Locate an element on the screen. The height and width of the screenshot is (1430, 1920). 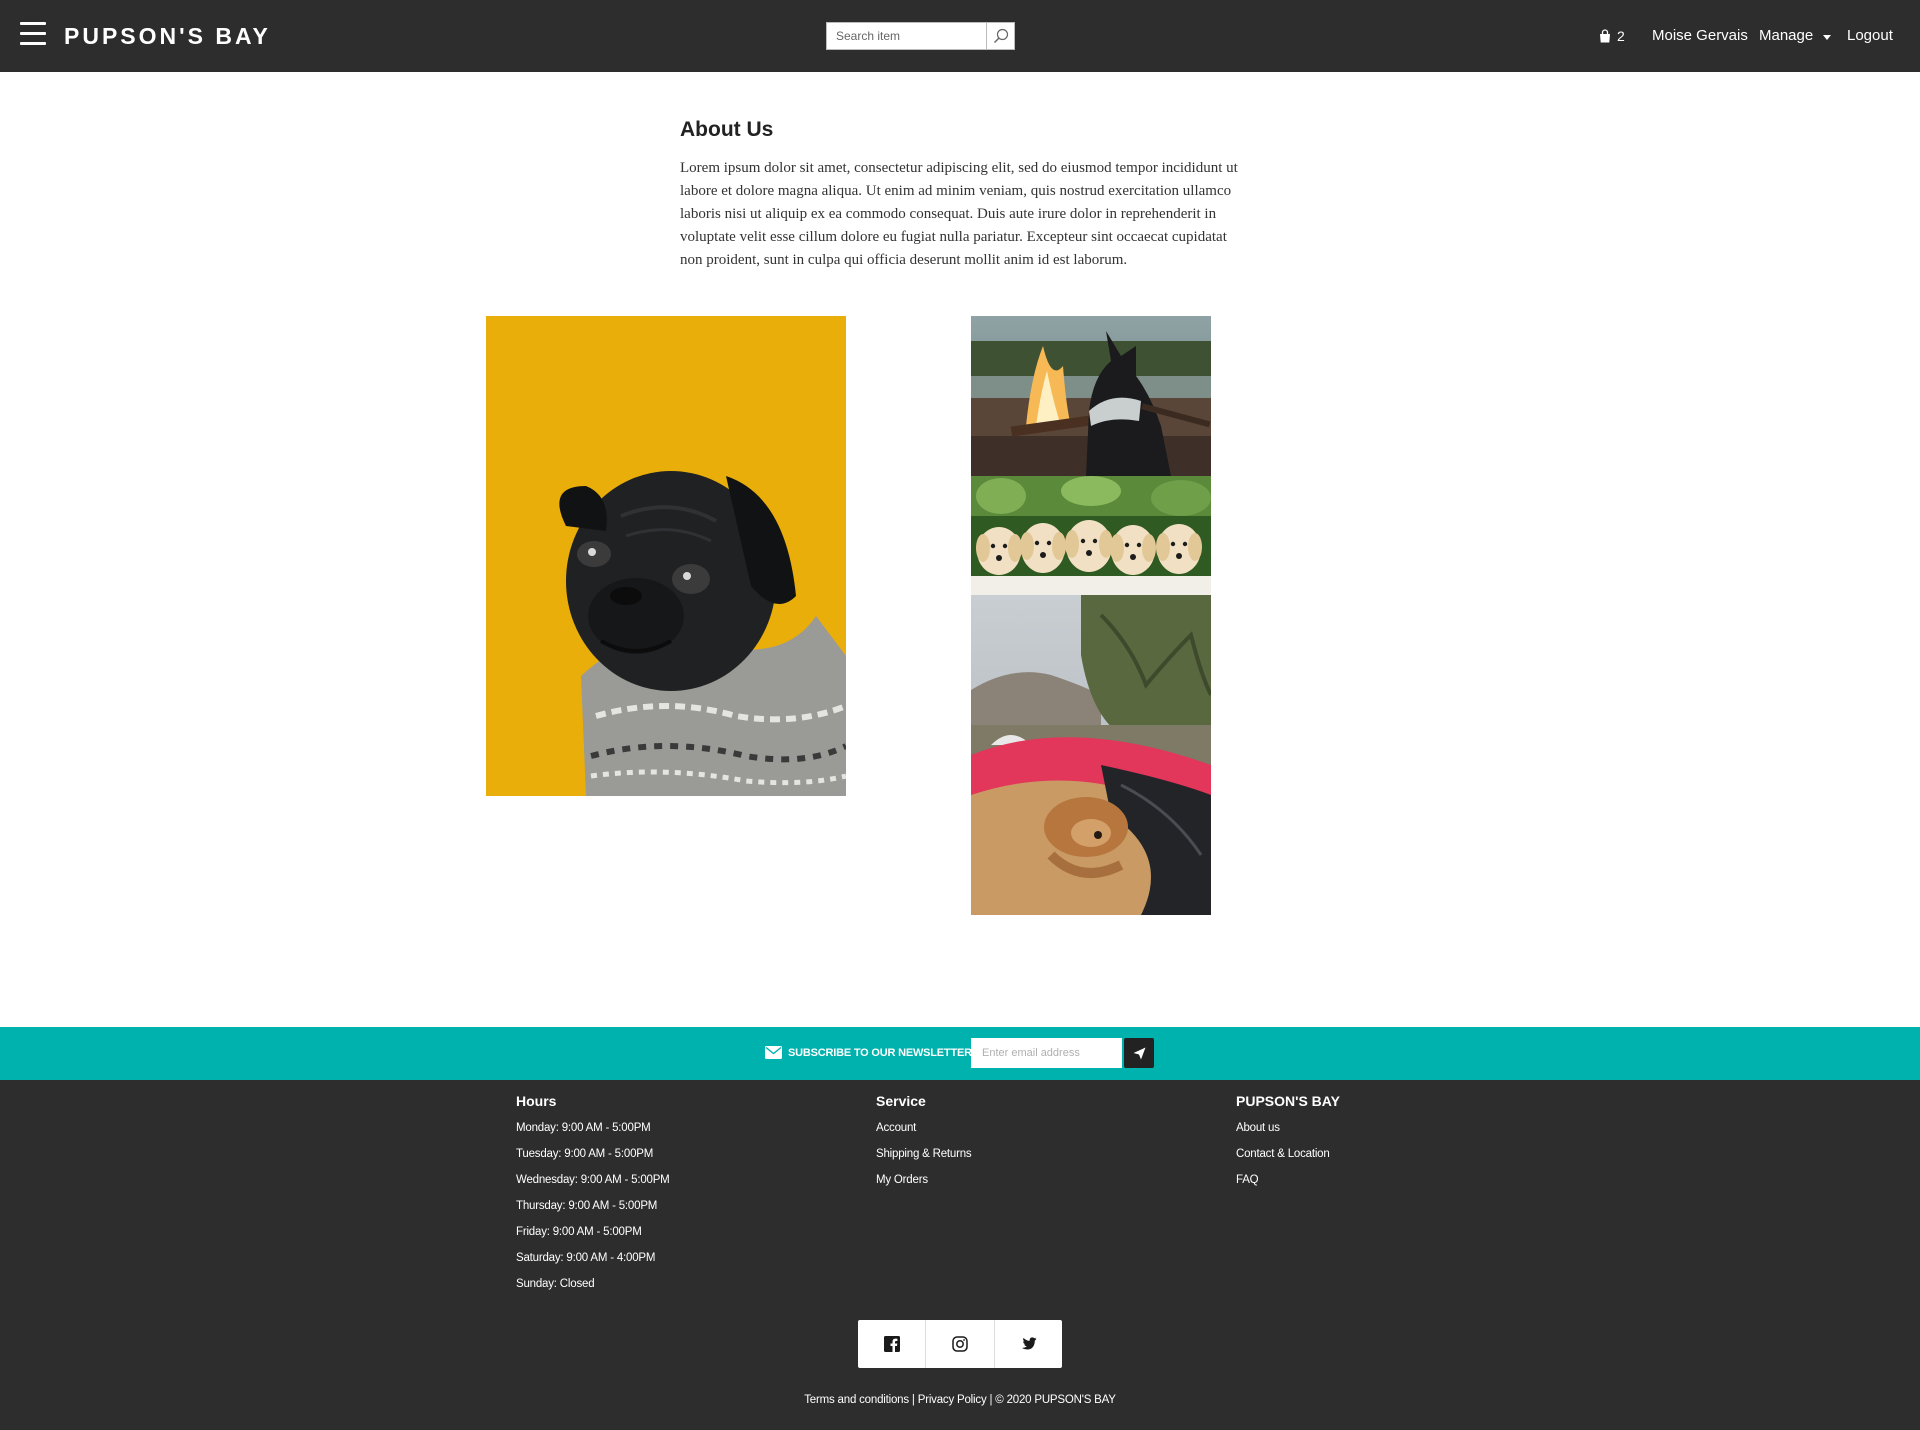
hours-item: Tuesday: 9:00 AM - 5:00PM is located at coordinates (585, 1154).